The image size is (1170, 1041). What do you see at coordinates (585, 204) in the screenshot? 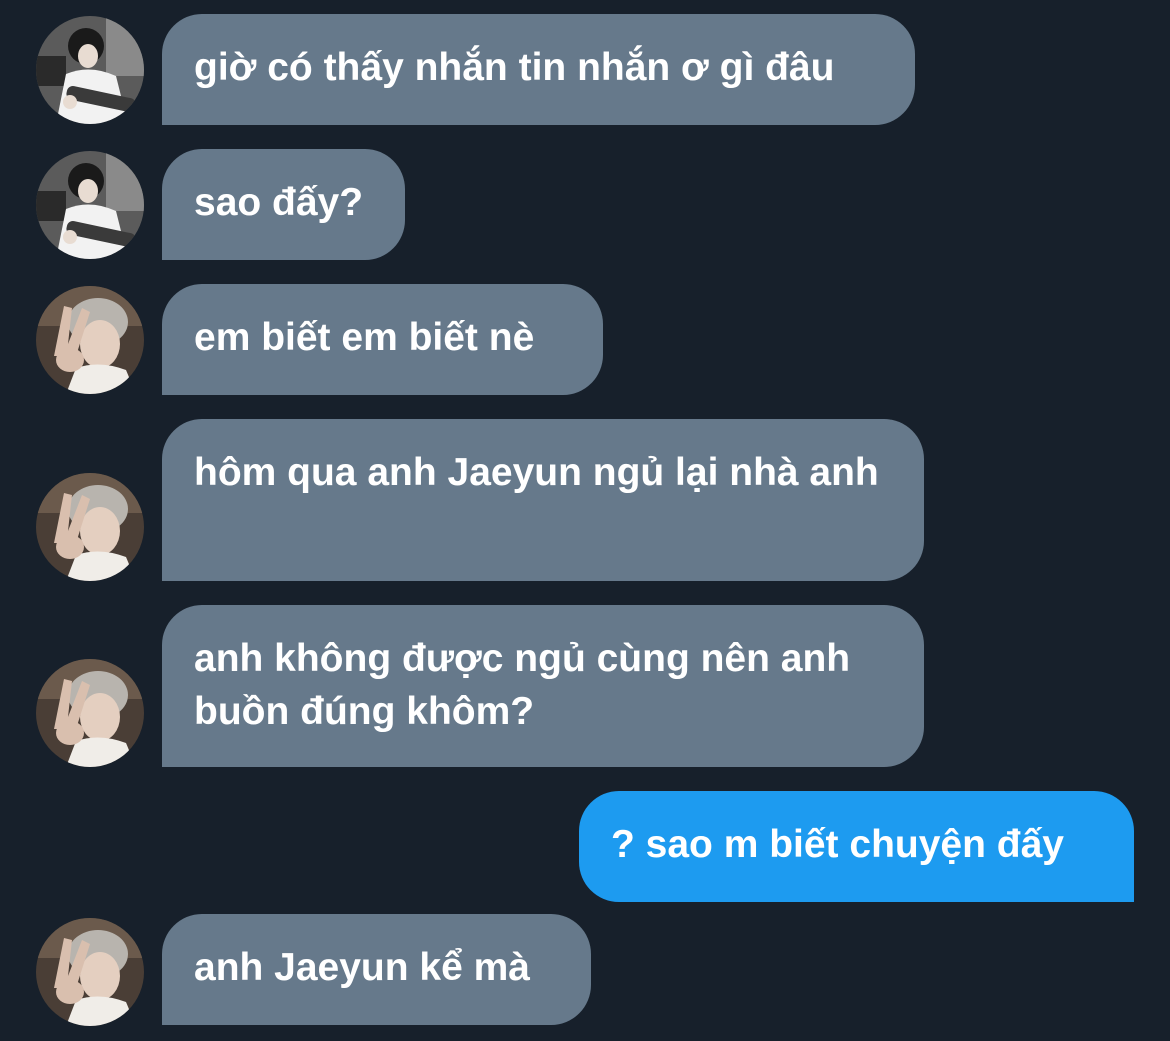
I see `message-row: sao đấy?` at bounding box center [585, 204].